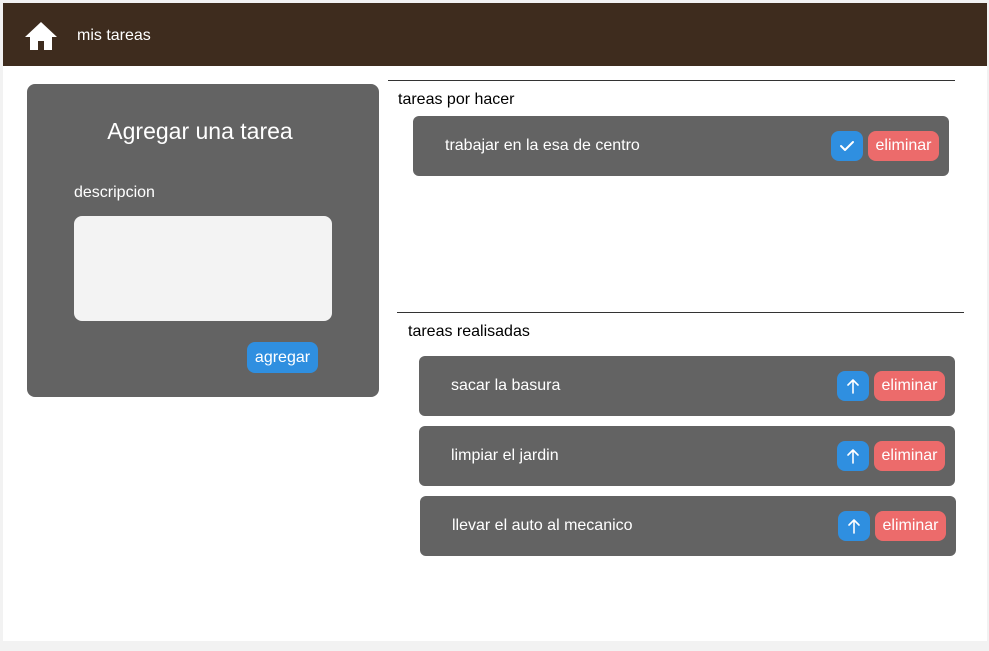 The image size is (989, 651). Describe the element at coordinates (203, 268) in the screenshot. I see `description-input` at that location.